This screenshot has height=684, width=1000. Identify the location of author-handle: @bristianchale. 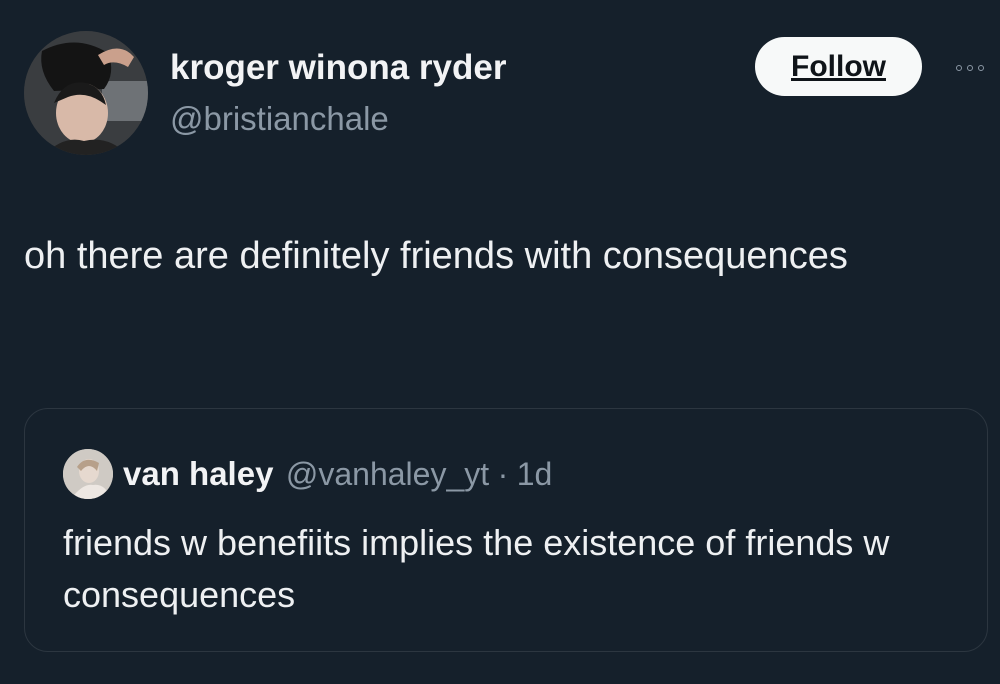
(279, 119).